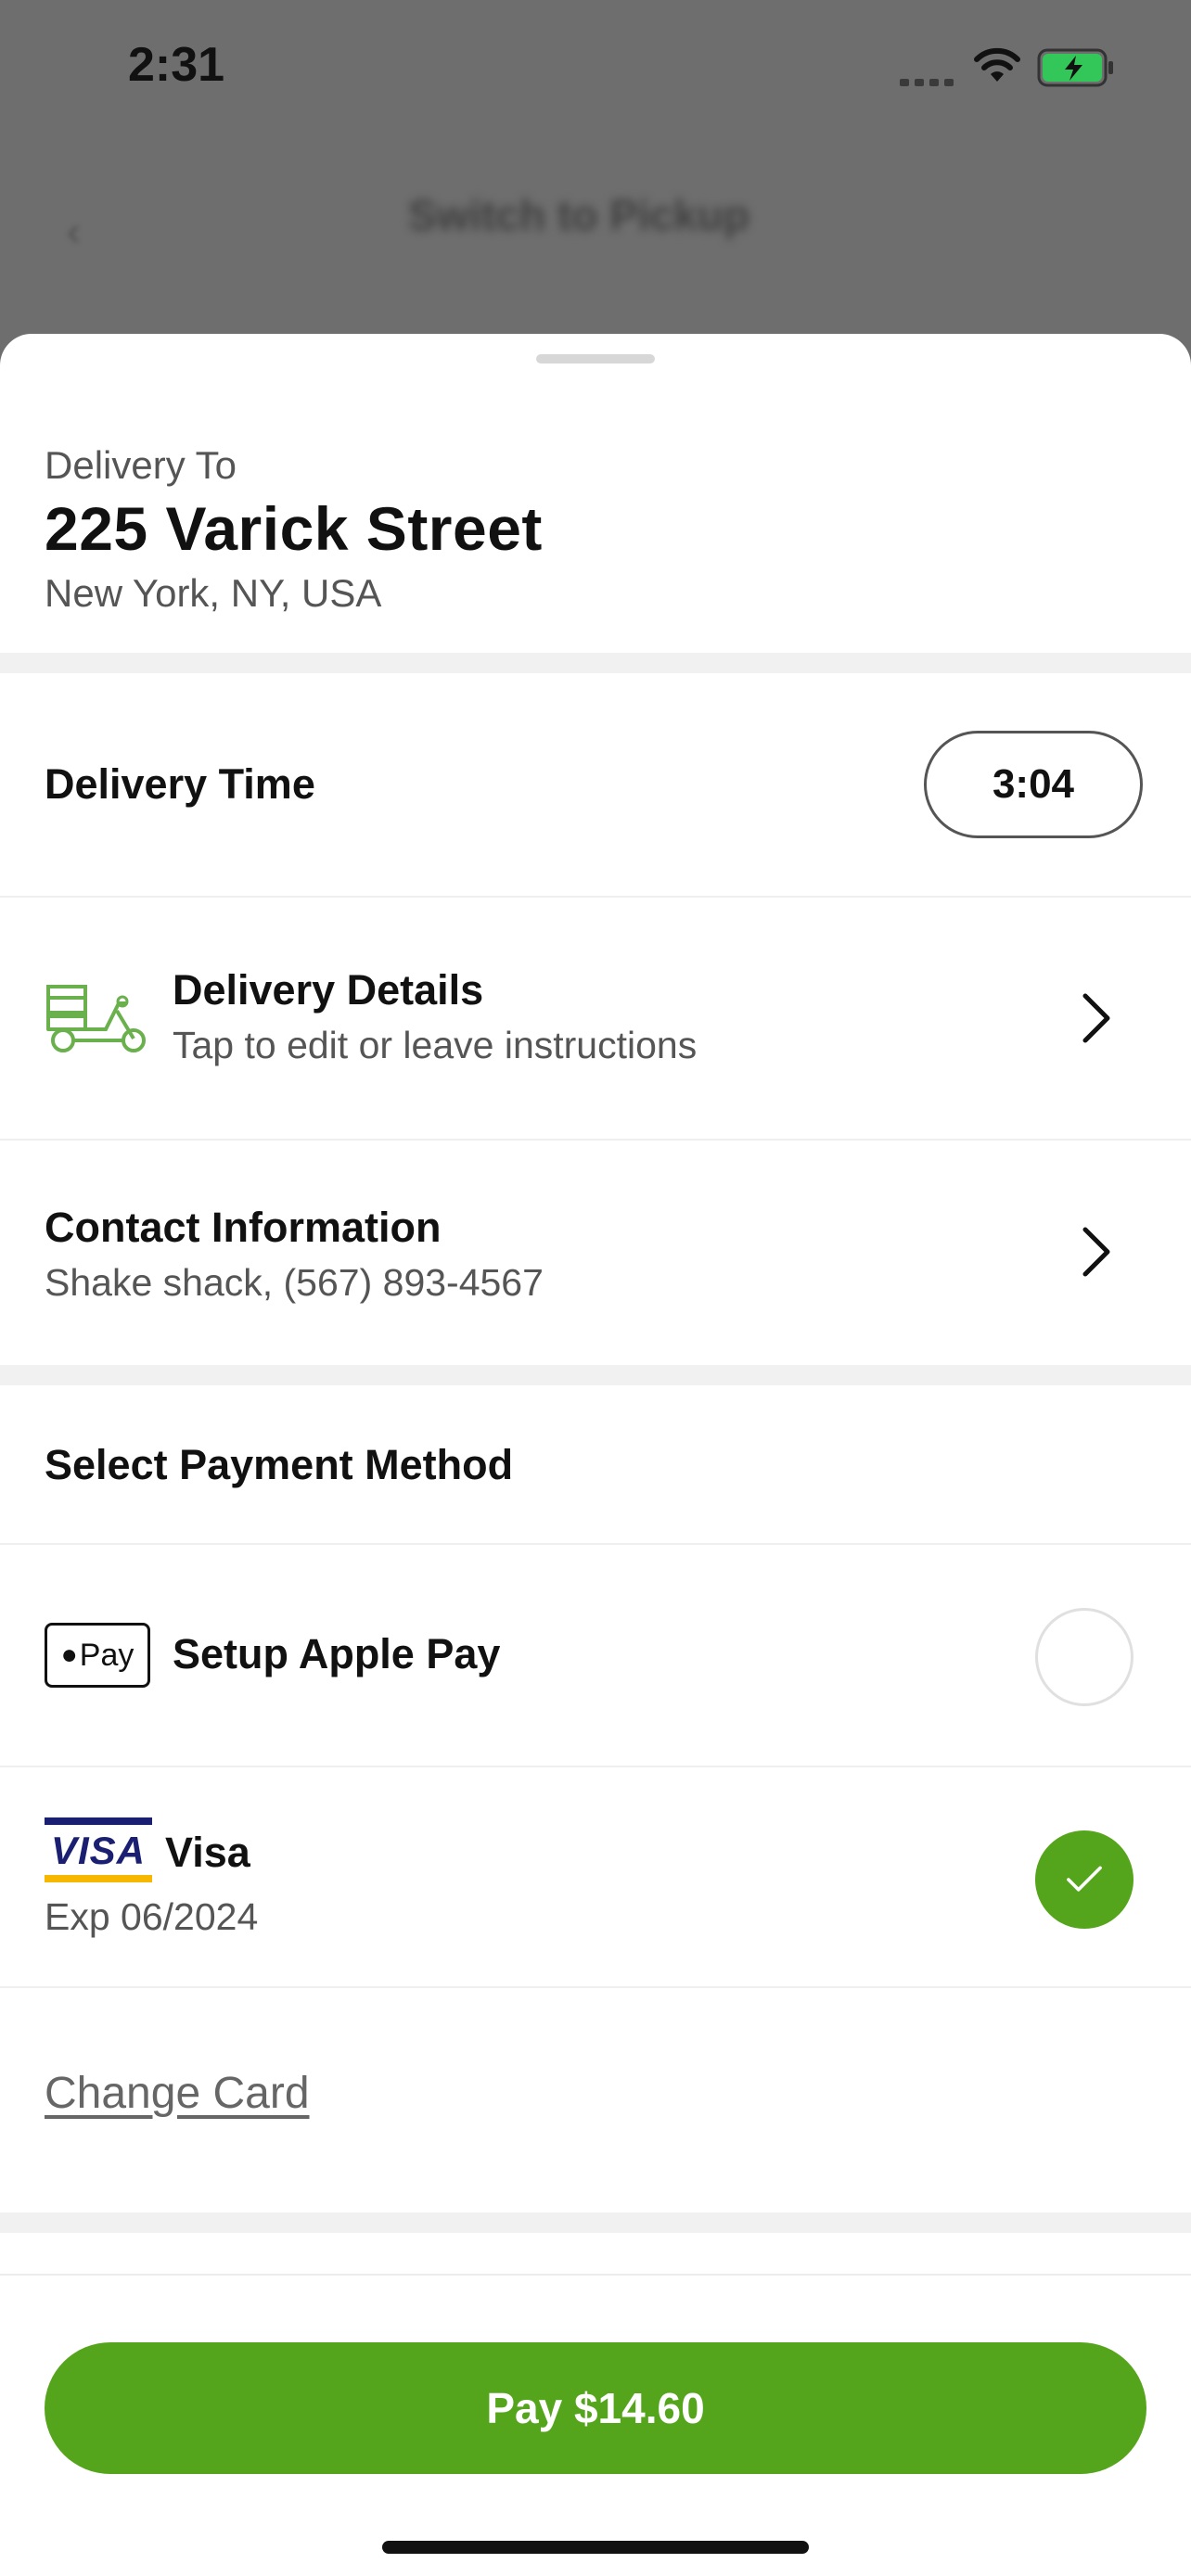  I want to click on checkout-footer: Pay $14.60, so click(595, 2425).